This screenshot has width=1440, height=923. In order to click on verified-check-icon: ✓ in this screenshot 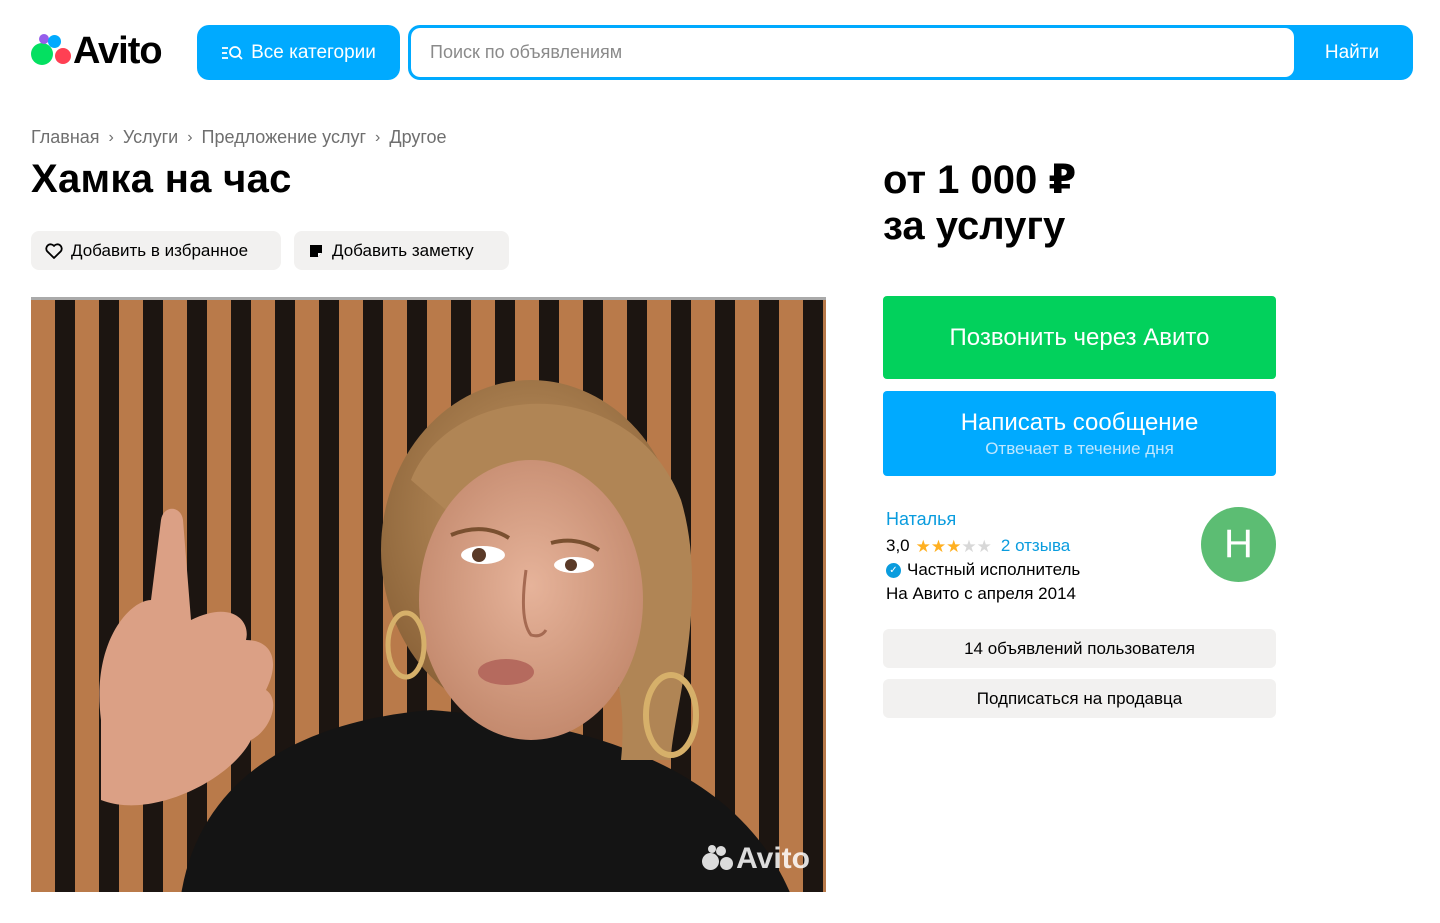, I will do `click(893, 570)`.